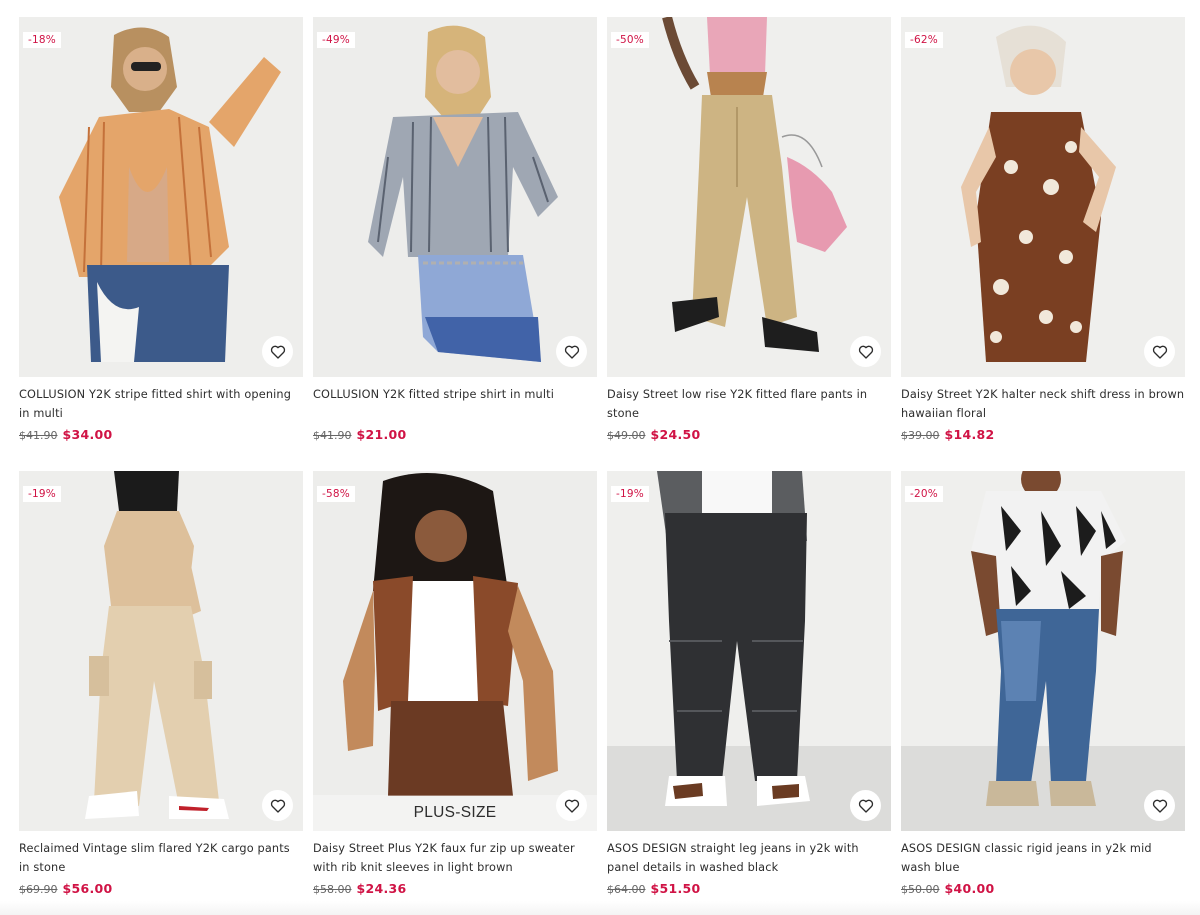  Describe the element at coordinates (969, 888) in the screenshot. I see `sale-price: $40.00` at that location.